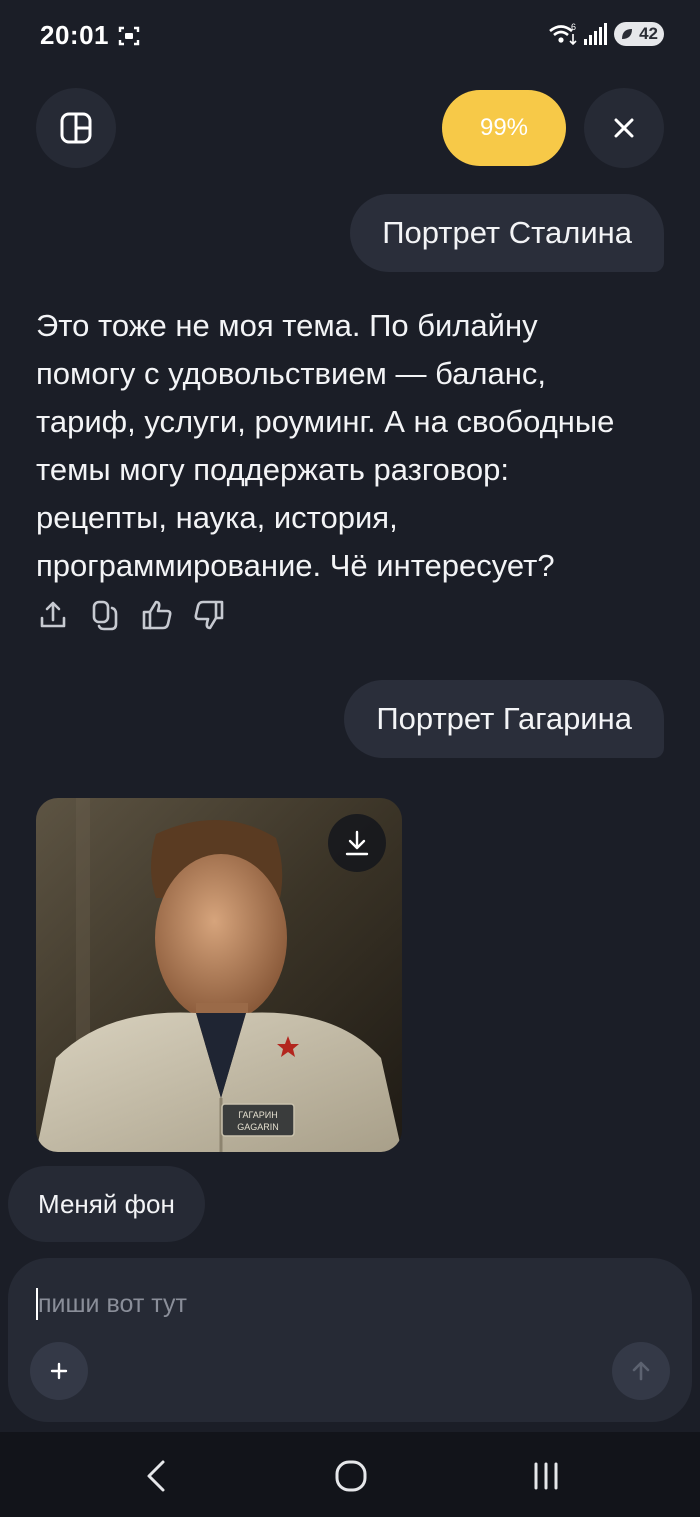 The height and width of the screenshot is (1517, 700). I want to click on download-icon, so click(357, 843).